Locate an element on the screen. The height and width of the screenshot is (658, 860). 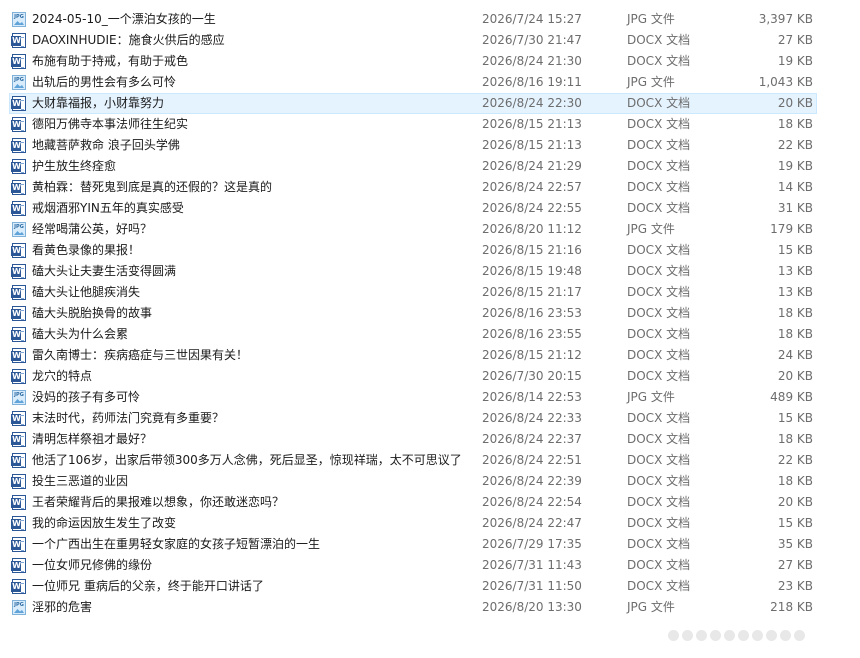
file-name: 磕大头让他腿疾消失 is located at coordinates (86, 292).